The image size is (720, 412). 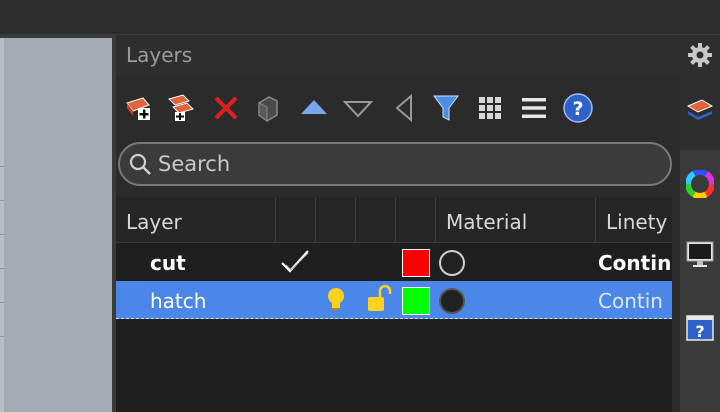 What do you see at coordinates (376, 220) in the screenshot?
I see `header-locked` at bounding box center [376, 220].